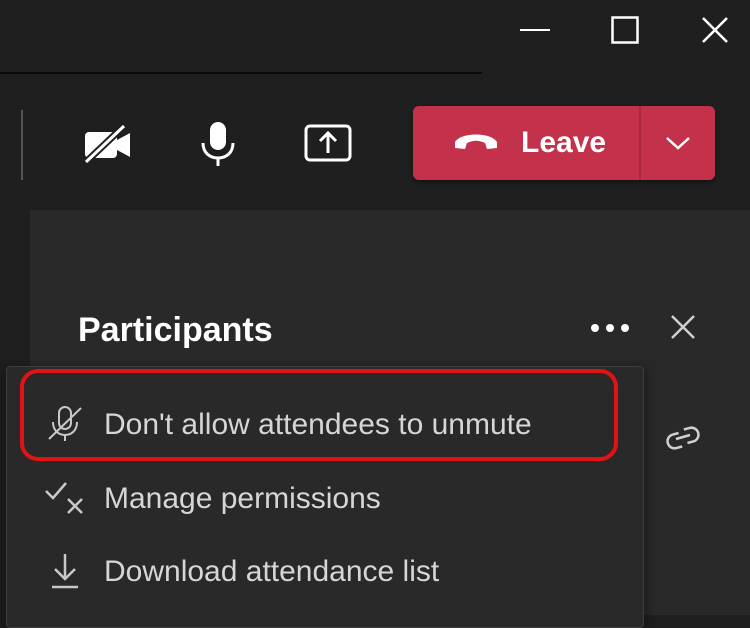  Describe the element at coordinates (375, 36) in the screenshot. I see `title-bar` at that location.